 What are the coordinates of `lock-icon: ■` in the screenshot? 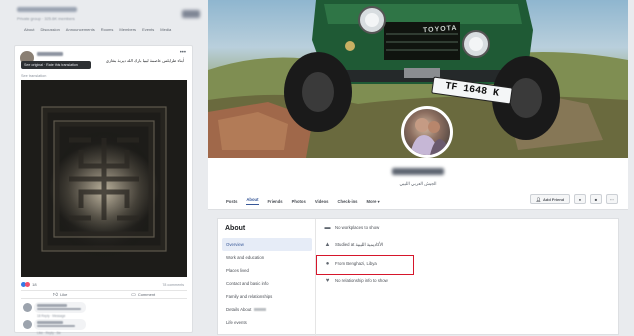 It's located at (596, 199).